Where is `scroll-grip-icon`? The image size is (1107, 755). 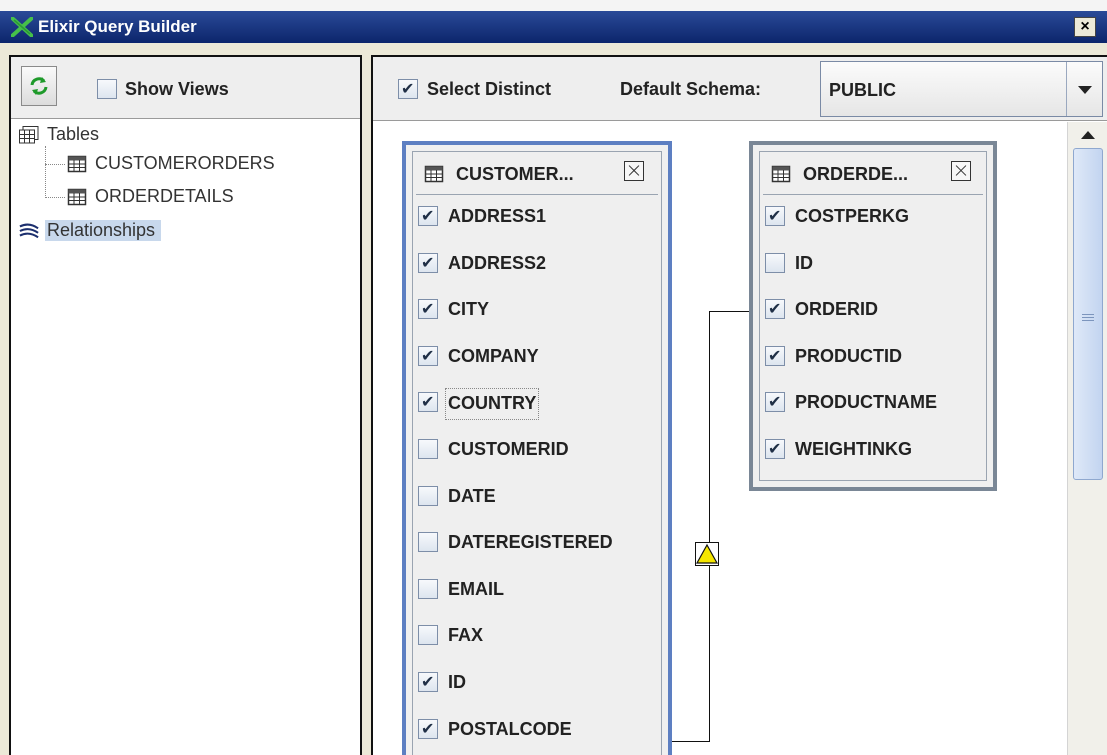
scroll-grip-icon is located at coordinates (1088, 317).